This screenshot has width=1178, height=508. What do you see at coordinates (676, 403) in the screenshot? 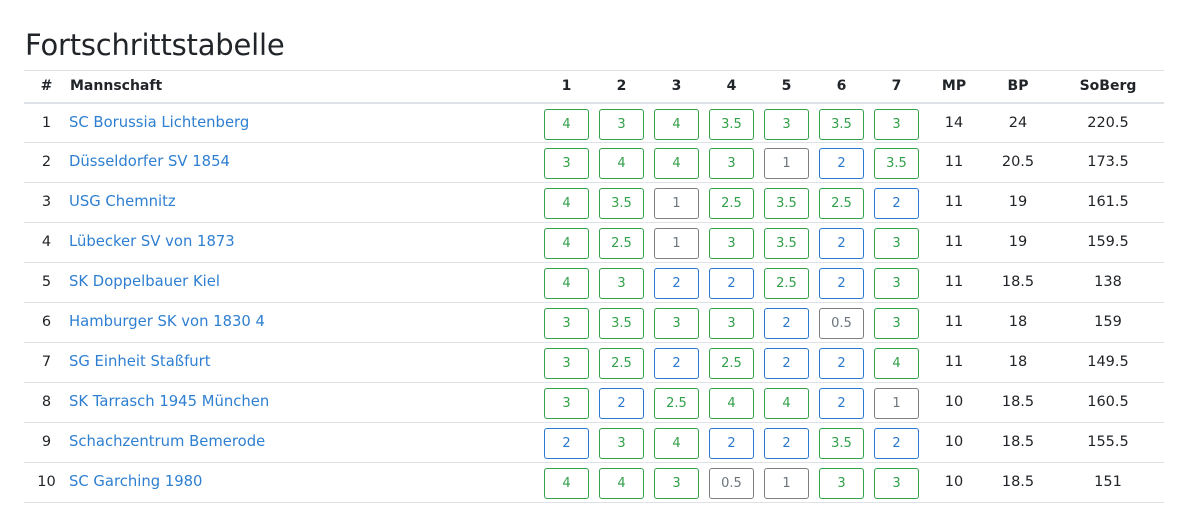
I see `round-3-result: 2.5` at bounding box center [676, 403].